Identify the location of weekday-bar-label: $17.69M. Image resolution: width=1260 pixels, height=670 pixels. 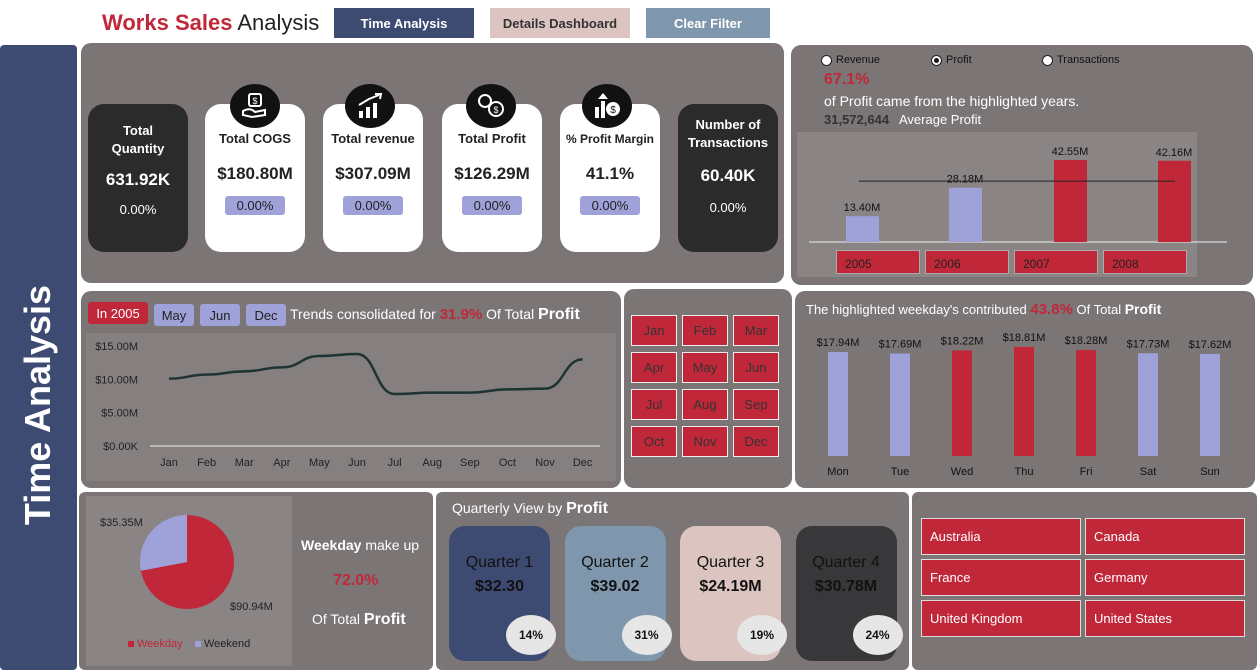
(900, 344).